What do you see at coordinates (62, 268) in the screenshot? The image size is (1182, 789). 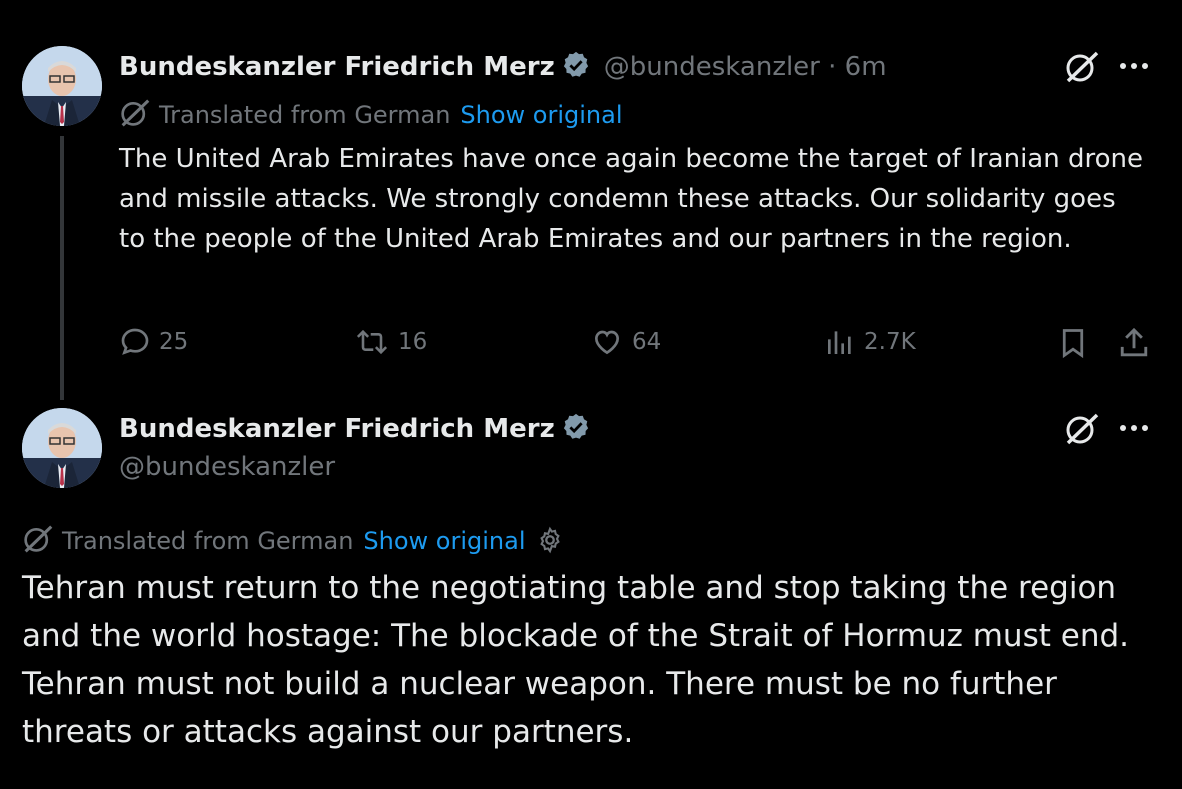 I see `thread-connector` at bounding box center [62, 268].